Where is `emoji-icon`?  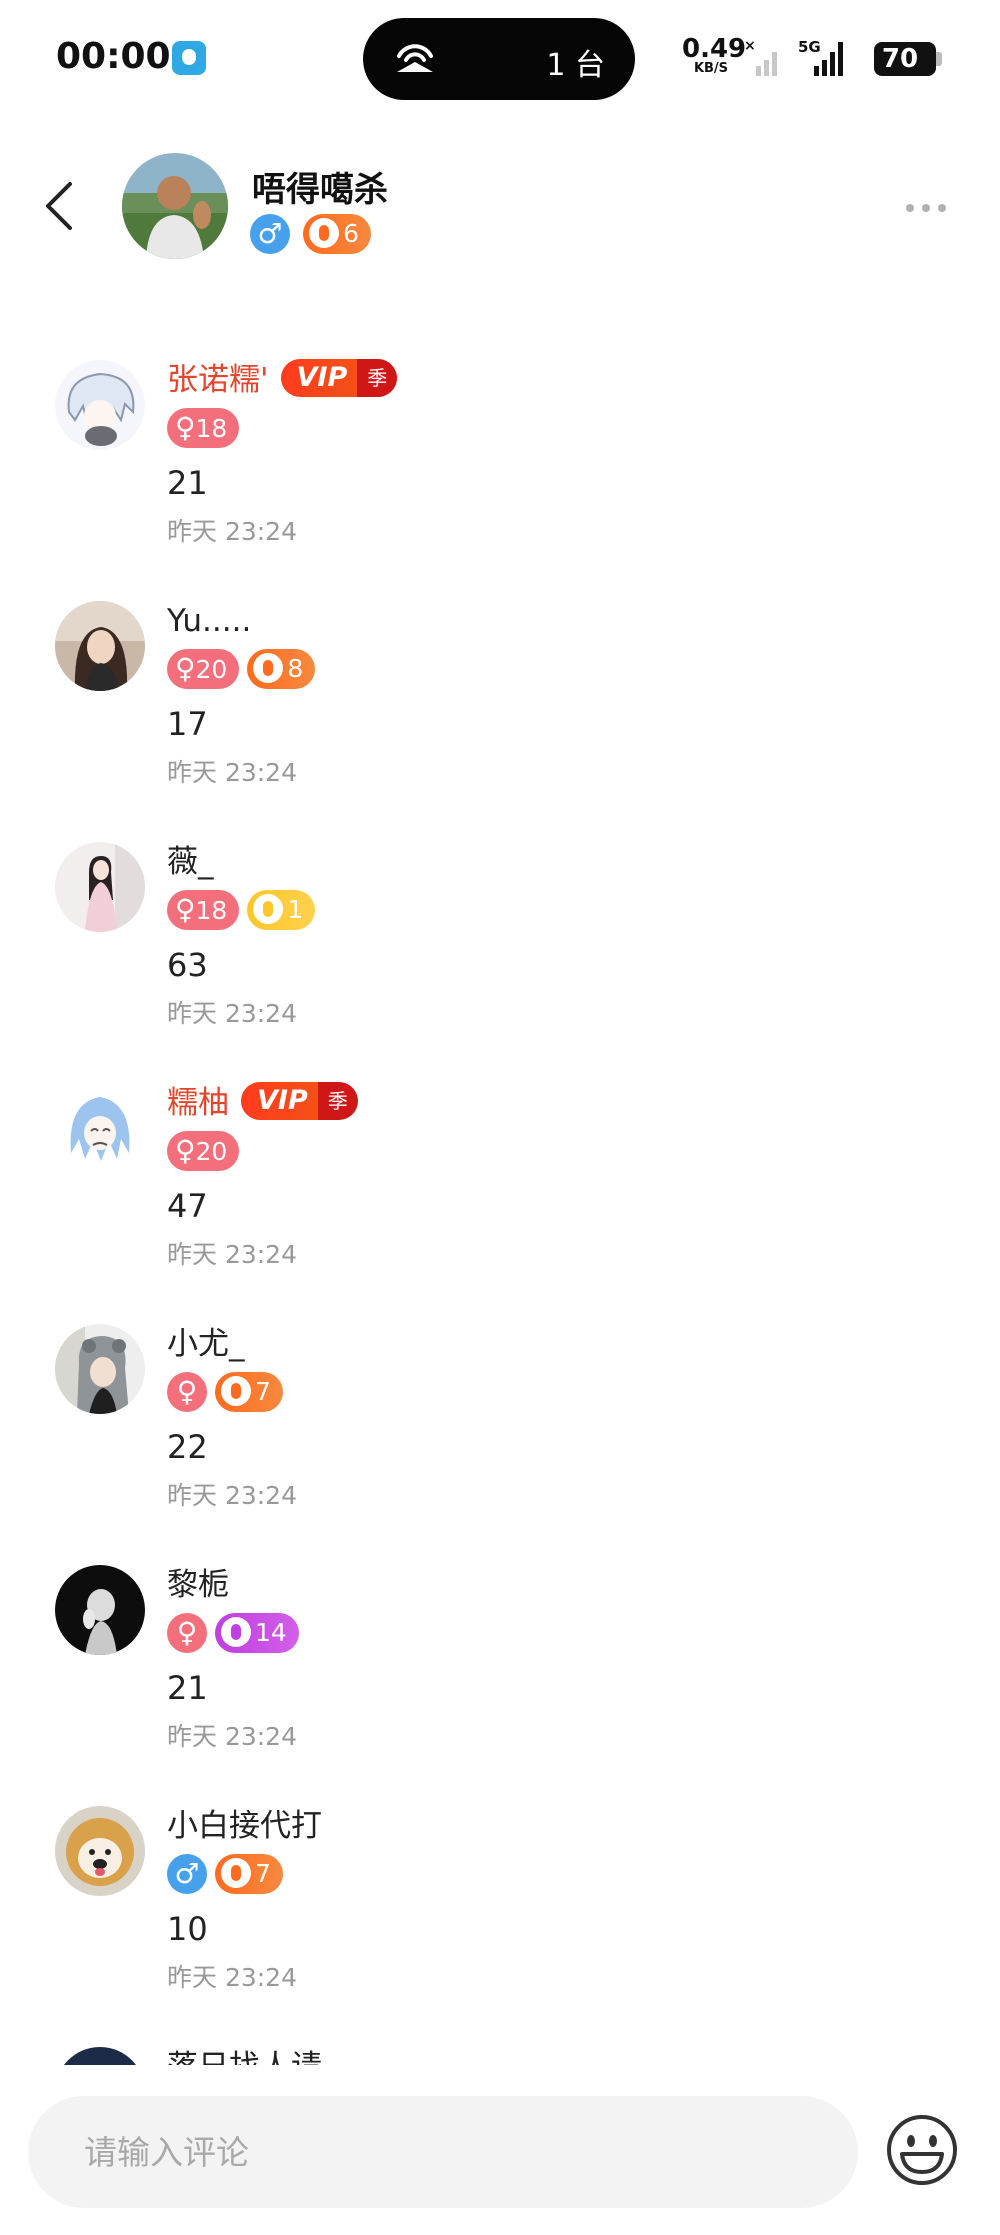 emoji-icon is located at coordinates (922, 2150).